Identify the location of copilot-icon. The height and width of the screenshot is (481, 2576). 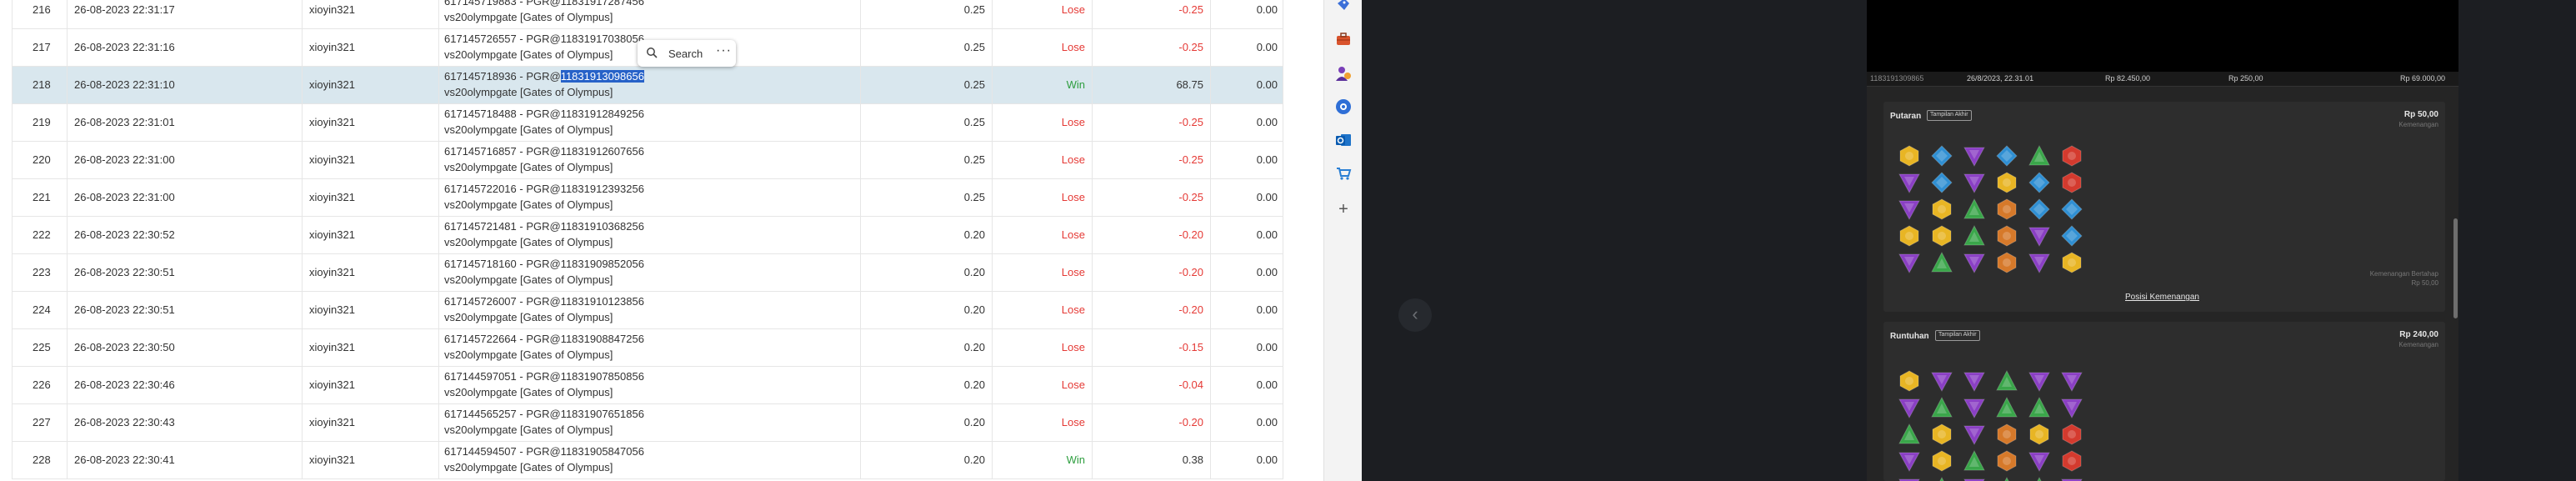
(1343, 106).